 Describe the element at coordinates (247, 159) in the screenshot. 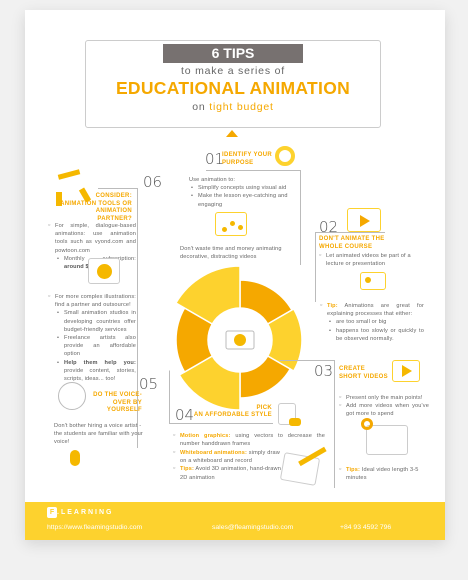

I see `tip01-heading: IDENTIFY YOUR PURPOSE` at that location.